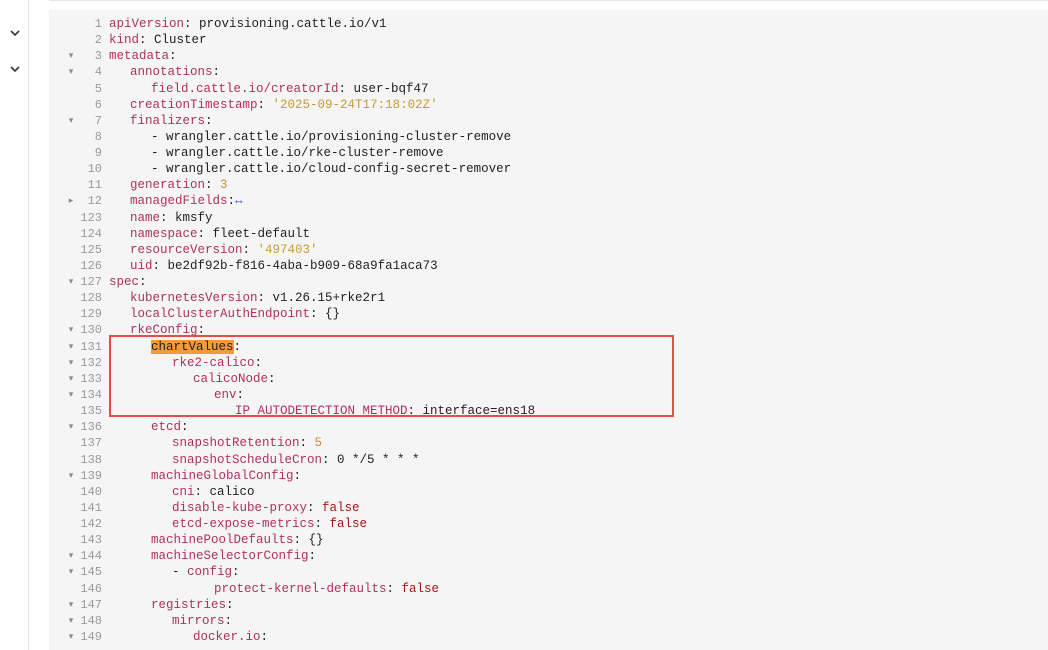 This screenshot has width=1048, height=650. I want to click on code-line: ▾ 136 etcd:, so click(548, 427).